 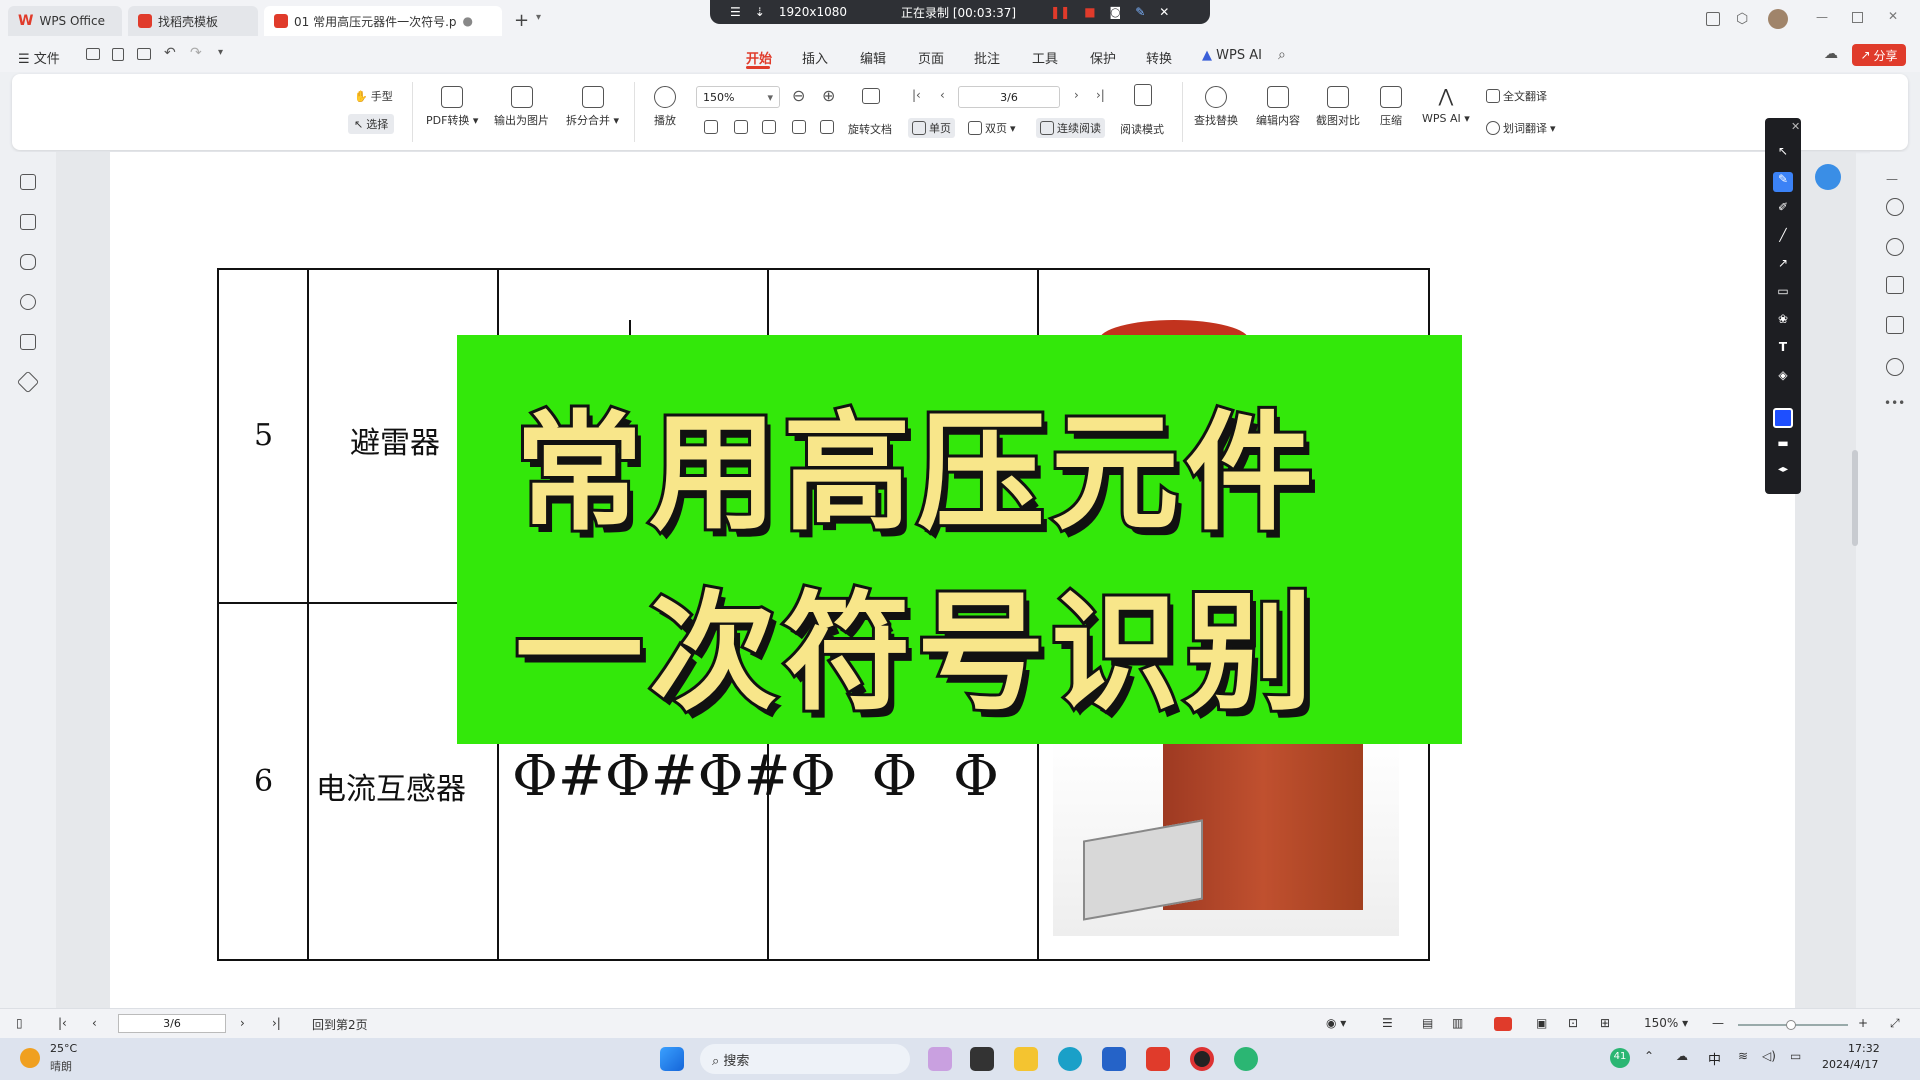 I want to click on sidebar-toggle-icon: ▯, so click(x=19, y=1023).